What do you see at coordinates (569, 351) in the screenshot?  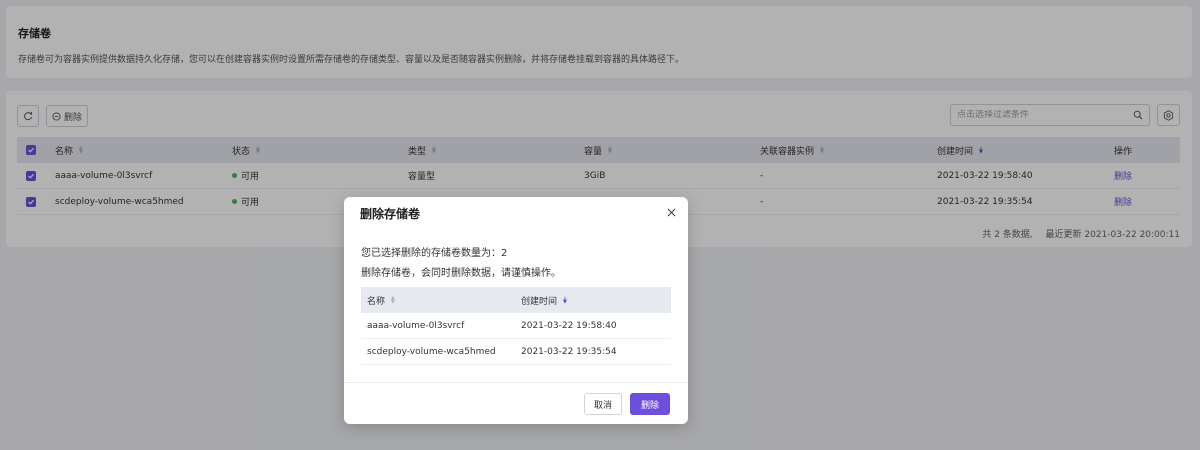 I see `dialog-volume-created: 2021-03-22 19:35:54` at bounding box center [569, 351].